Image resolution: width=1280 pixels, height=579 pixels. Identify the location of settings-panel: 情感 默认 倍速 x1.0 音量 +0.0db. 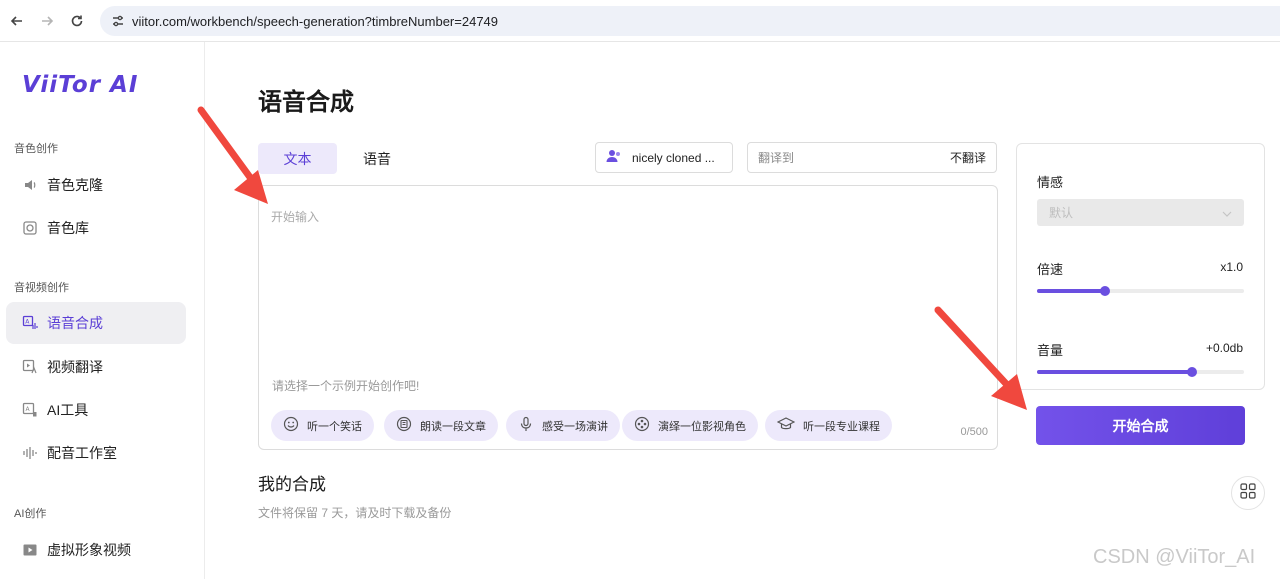
(1140, 266).